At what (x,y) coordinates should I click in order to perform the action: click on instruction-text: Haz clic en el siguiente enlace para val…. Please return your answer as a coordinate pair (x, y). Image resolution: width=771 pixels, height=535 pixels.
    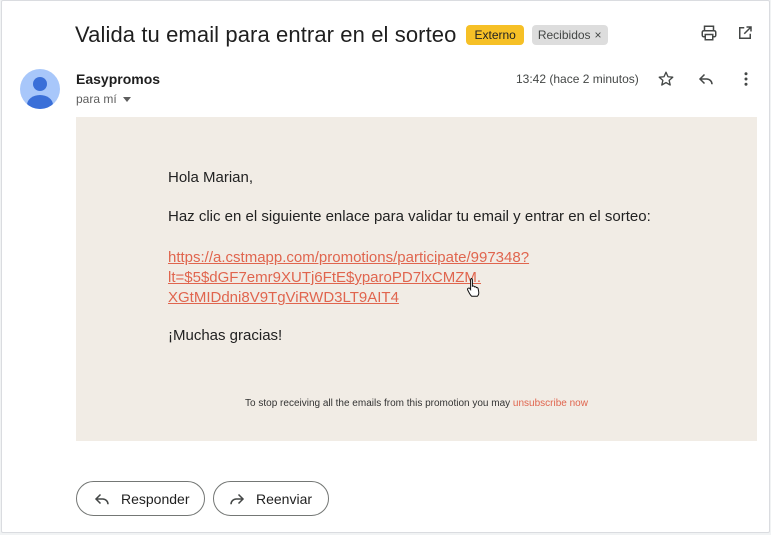
    Looking at the image, I should click on (409, 216).